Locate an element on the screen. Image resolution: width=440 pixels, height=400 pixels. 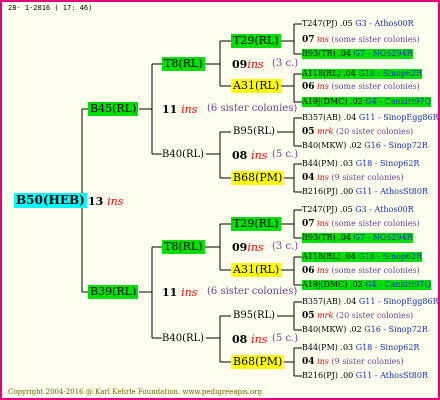
node-t8-a: T8(RL) is located at coordinates (183, 64).